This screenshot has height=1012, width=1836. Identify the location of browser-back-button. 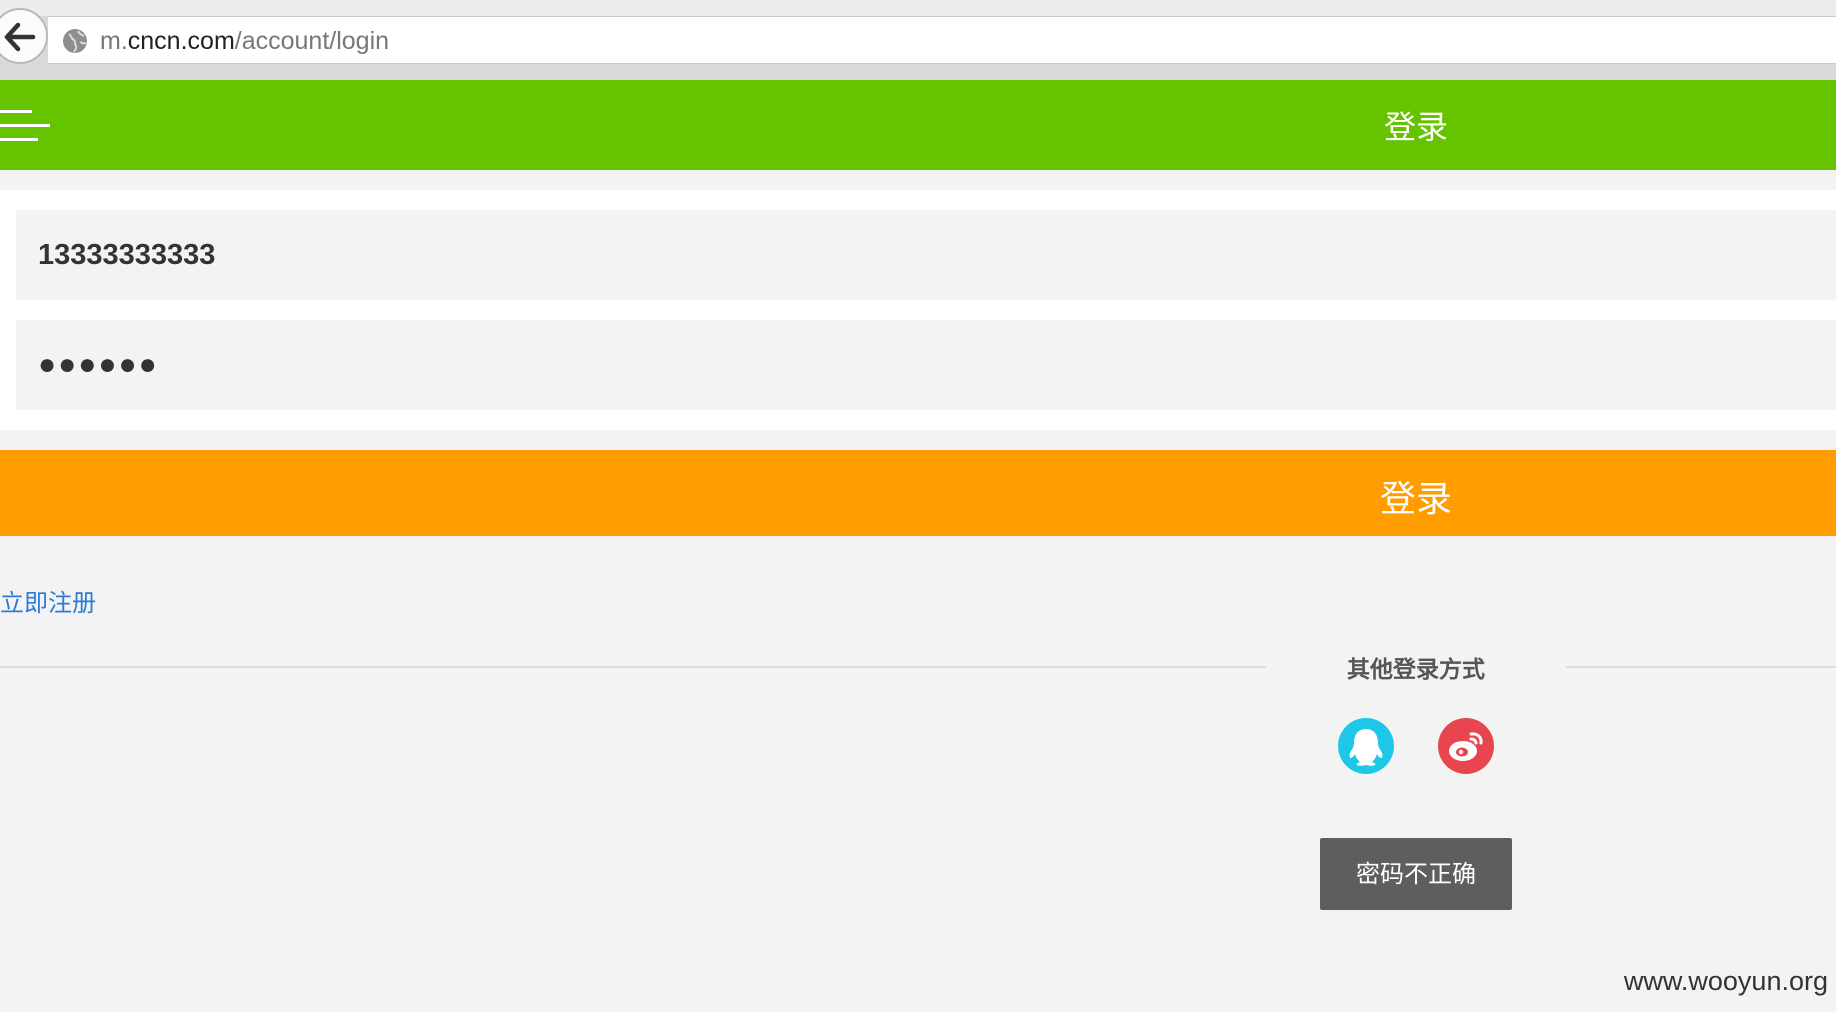
(24, 36).